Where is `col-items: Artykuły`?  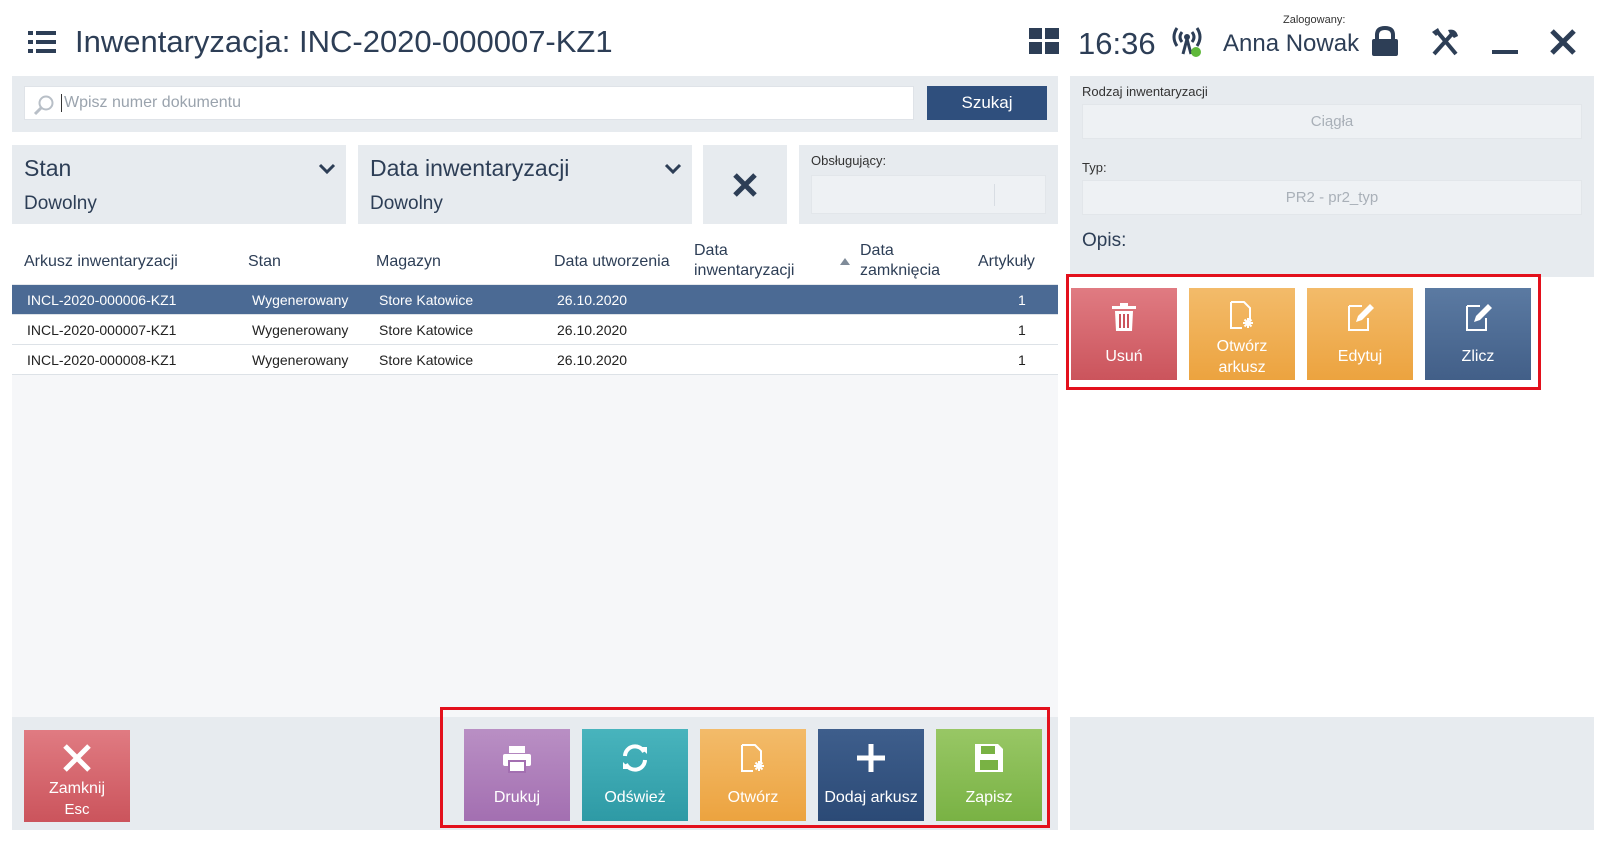 col-items: Artykuły is located at coordinates (1006, 262).